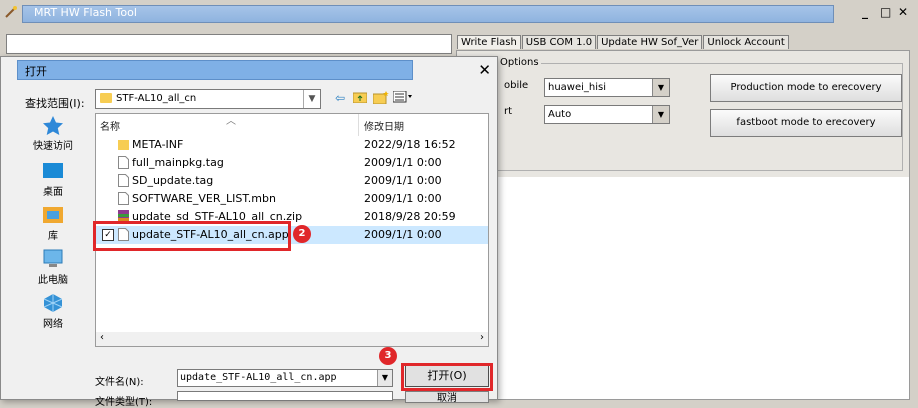 The width and height of the screenshot is (918, 408). Describe the element at coordinates (55, 103) in the screenshot. I see `lookin-label: 查找范围(I):` at that location.